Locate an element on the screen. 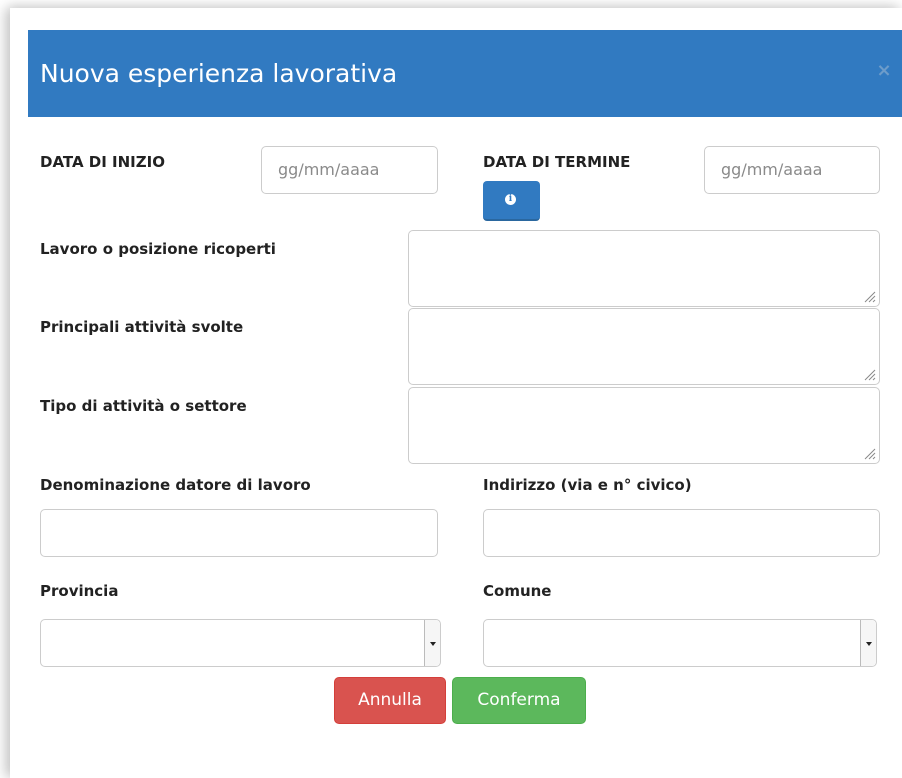 Image resolution: width=902 pixels, height=778 pixels. main-activities-textarea is located at coordinates (644, 346).